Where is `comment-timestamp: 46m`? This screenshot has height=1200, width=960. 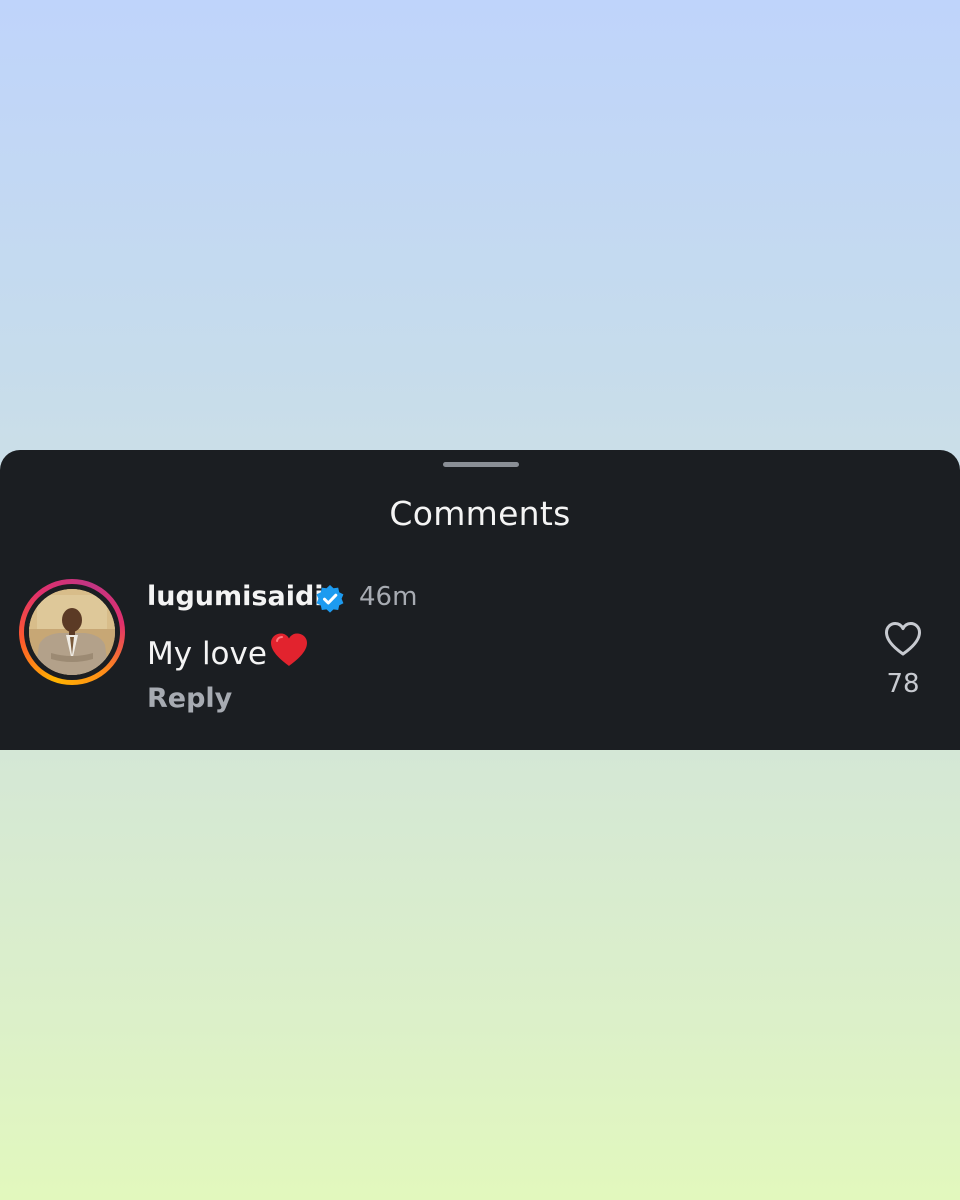 comment-timestamp: 46m is located at coordinates (388, 597).